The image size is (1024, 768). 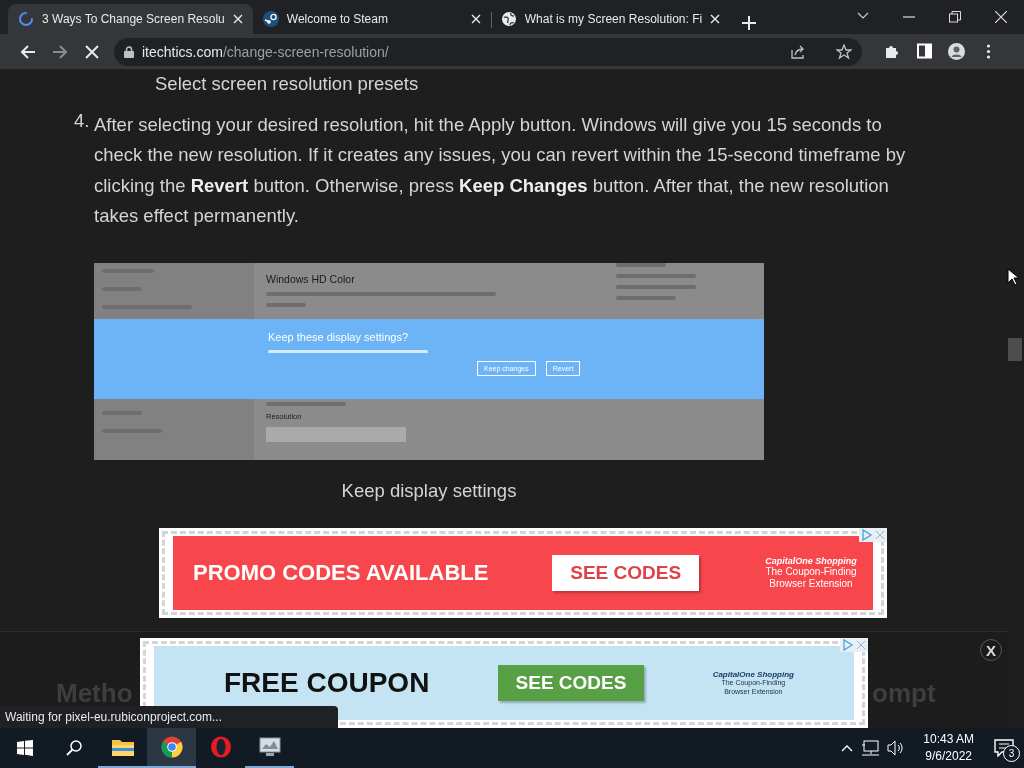 What do you see at coordinates (371, 19) in the screenshot?
I see `browser-tab: Welcome to Steam` at bounding box center [371, 19].